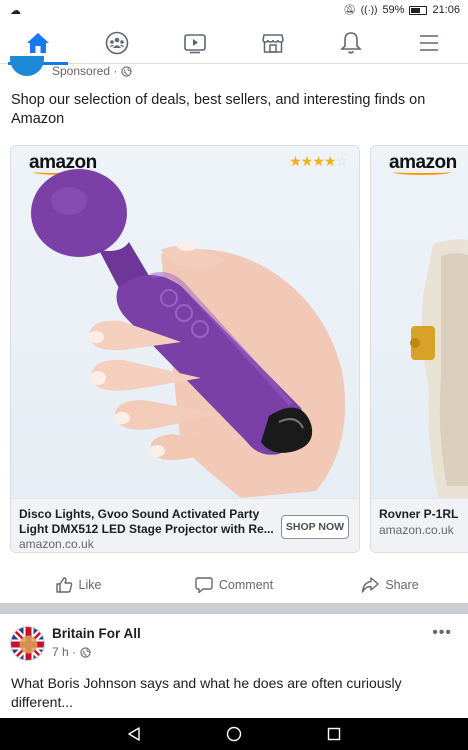  I want to click on comment-button: Comment, so click(234, 585).